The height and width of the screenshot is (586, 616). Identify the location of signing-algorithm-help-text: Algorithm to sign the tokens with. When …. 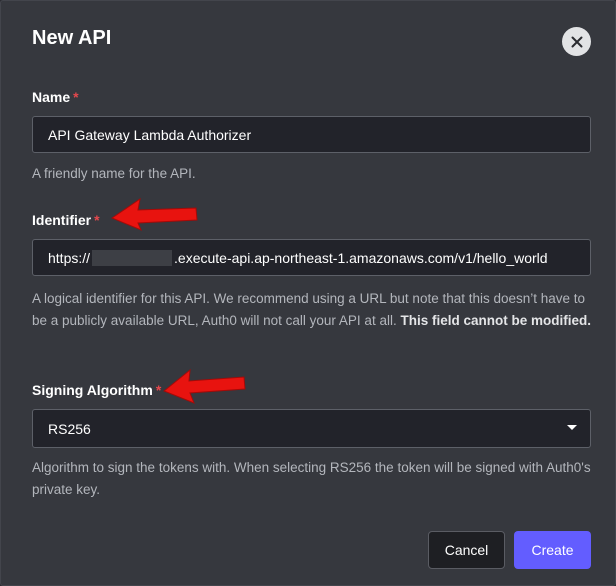
(311, 478).